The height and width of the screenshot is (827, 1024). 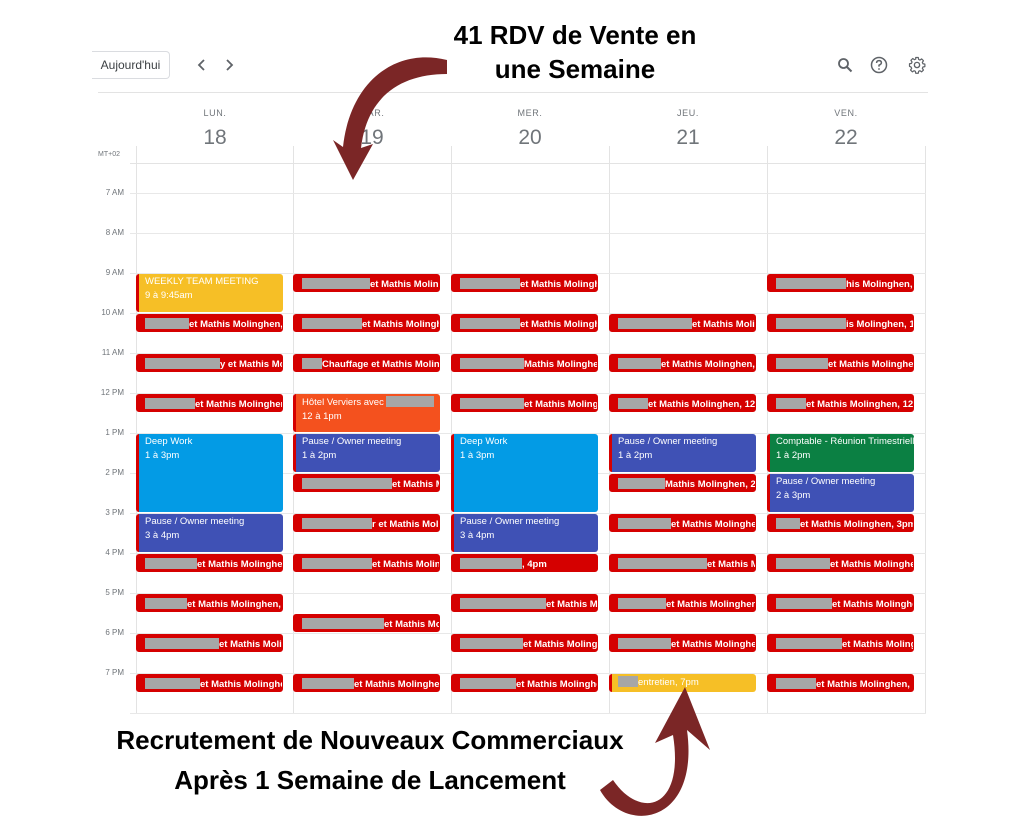 What do you see at coordinates (575, 69) in the screenshot?
I see `annotation-top-line2: une Semaine` at bounding box center [575, 69].